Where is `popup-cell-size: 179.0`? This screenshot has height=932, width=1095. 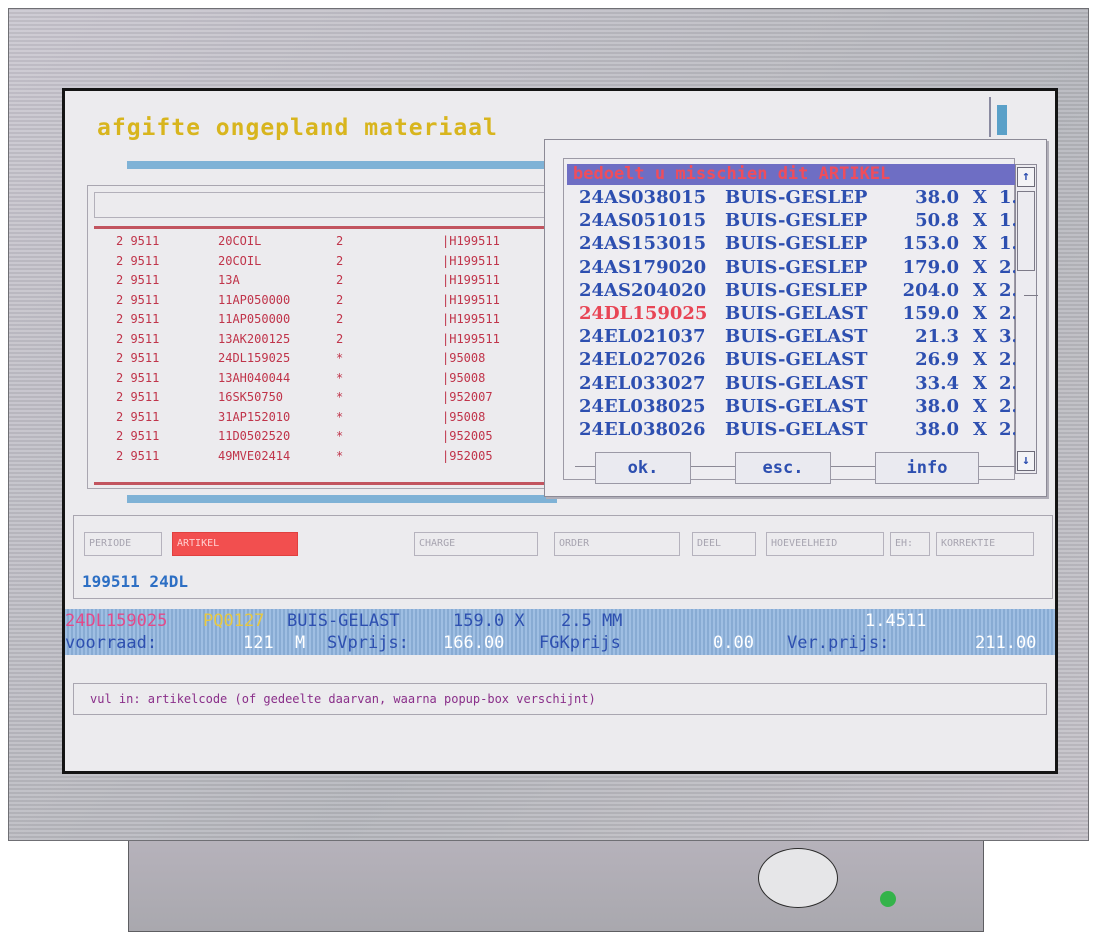 popup-cell-size: 179.0 is located at coordinates (930, 267).